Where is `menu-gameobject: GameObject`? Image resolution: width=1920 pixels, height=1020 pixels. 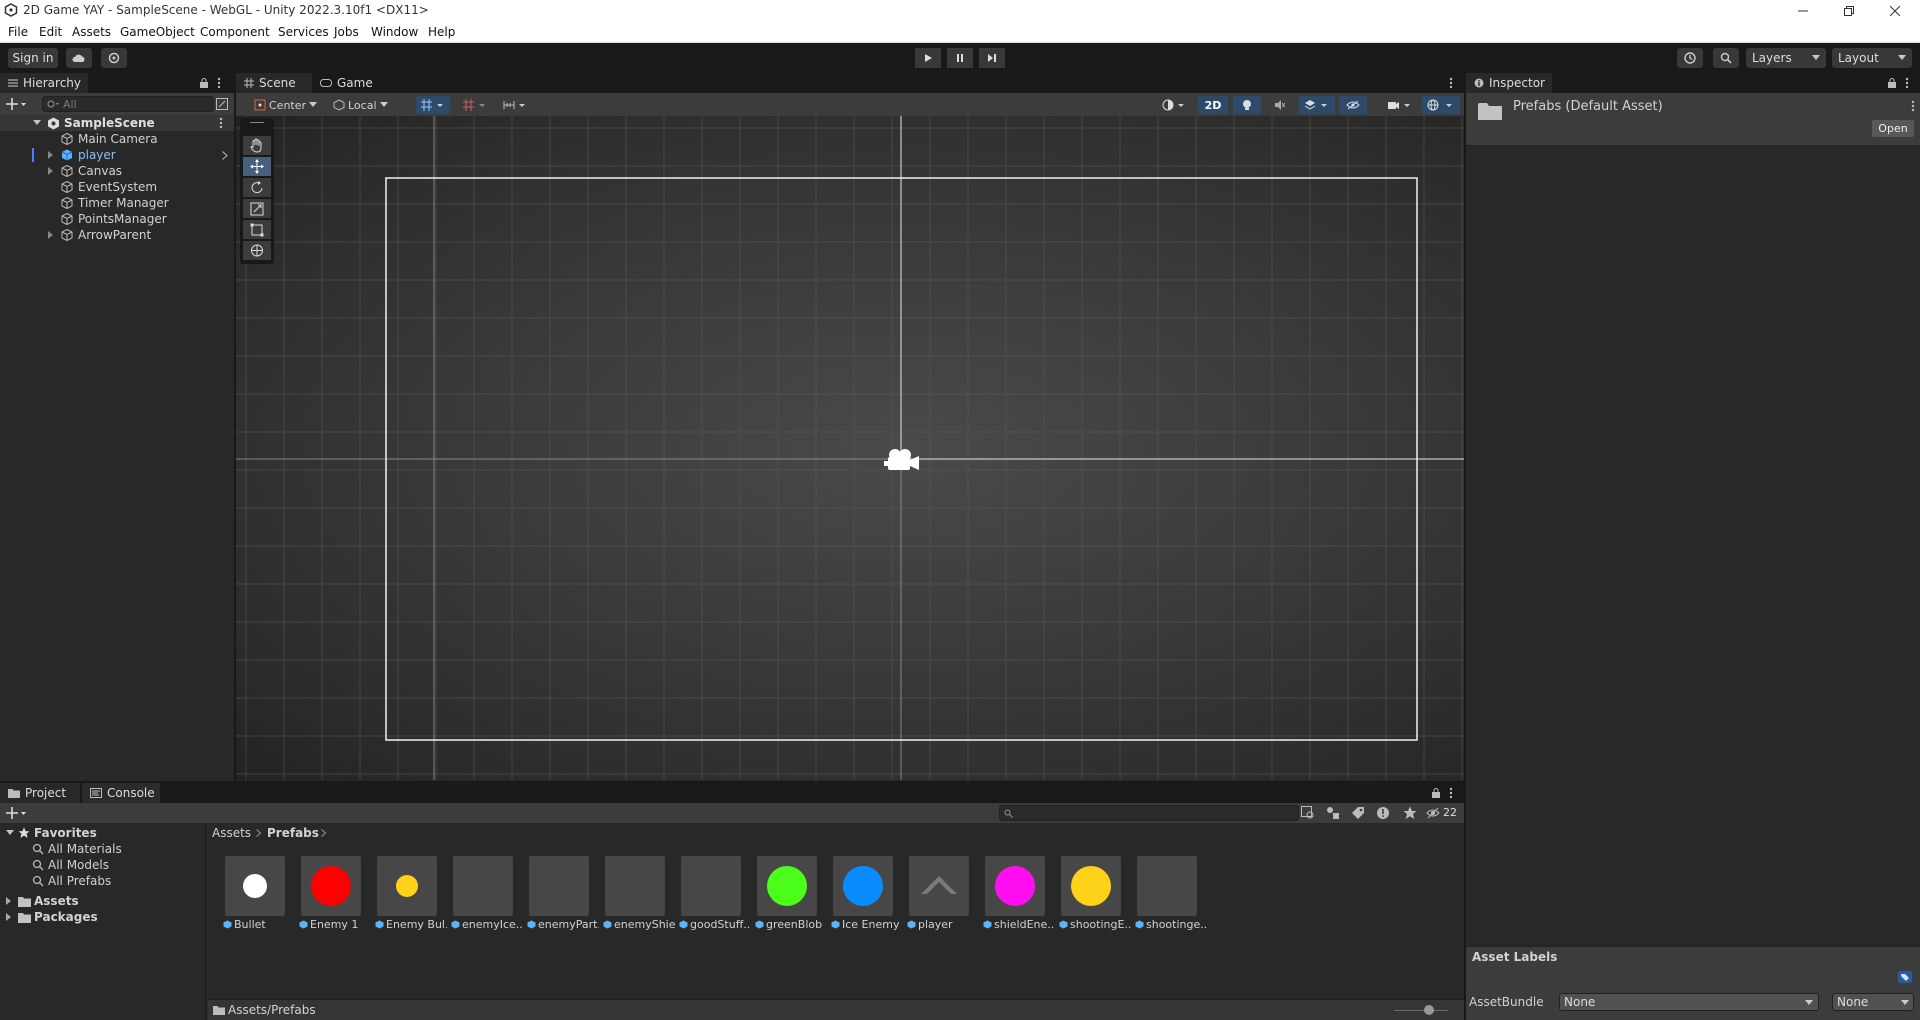 menu-gameobject: GameObject is located at coordinates (157, 32).